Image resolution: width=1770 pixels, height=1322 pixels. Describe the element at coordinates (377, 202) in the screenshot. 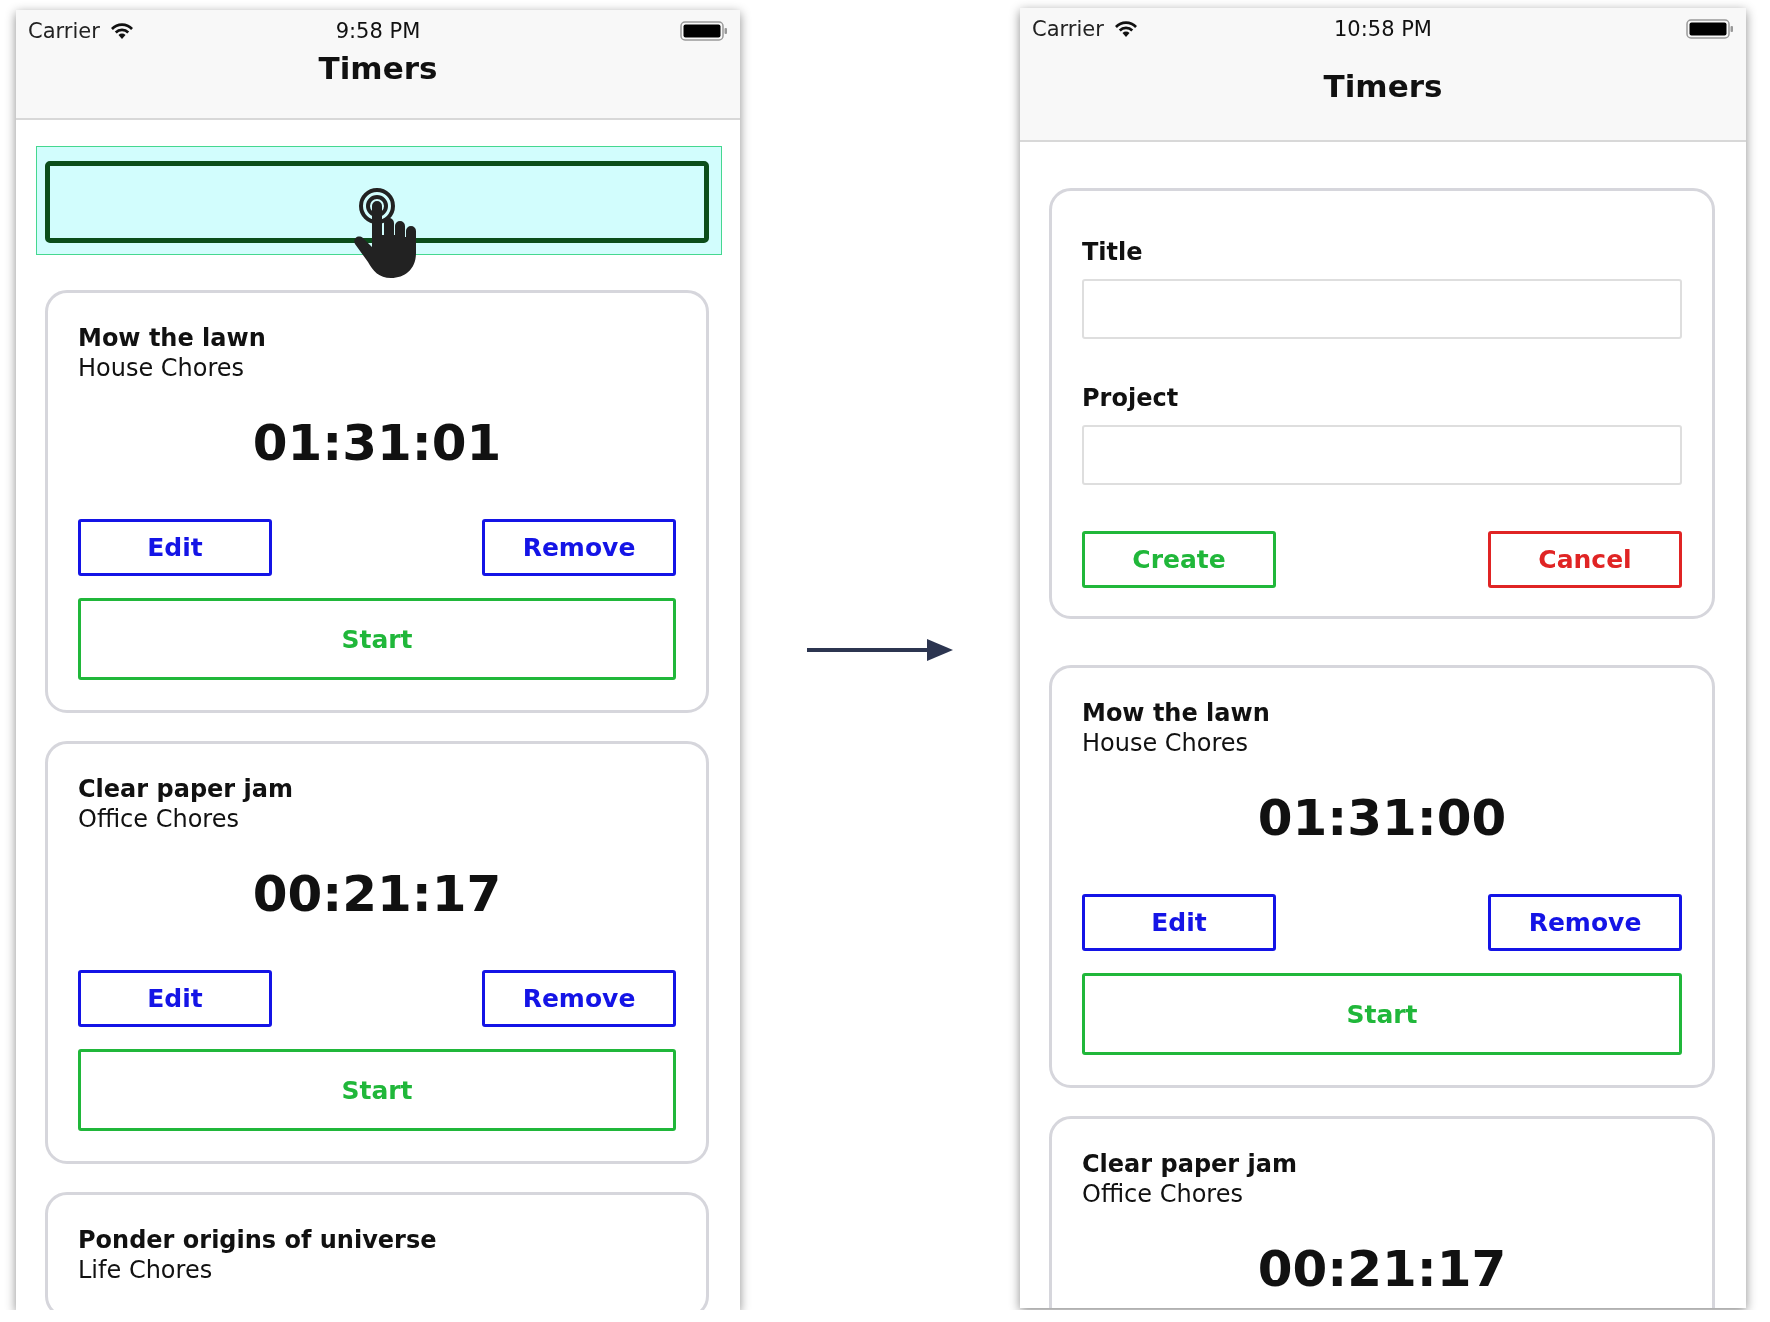

I see `blank-button` at that location.